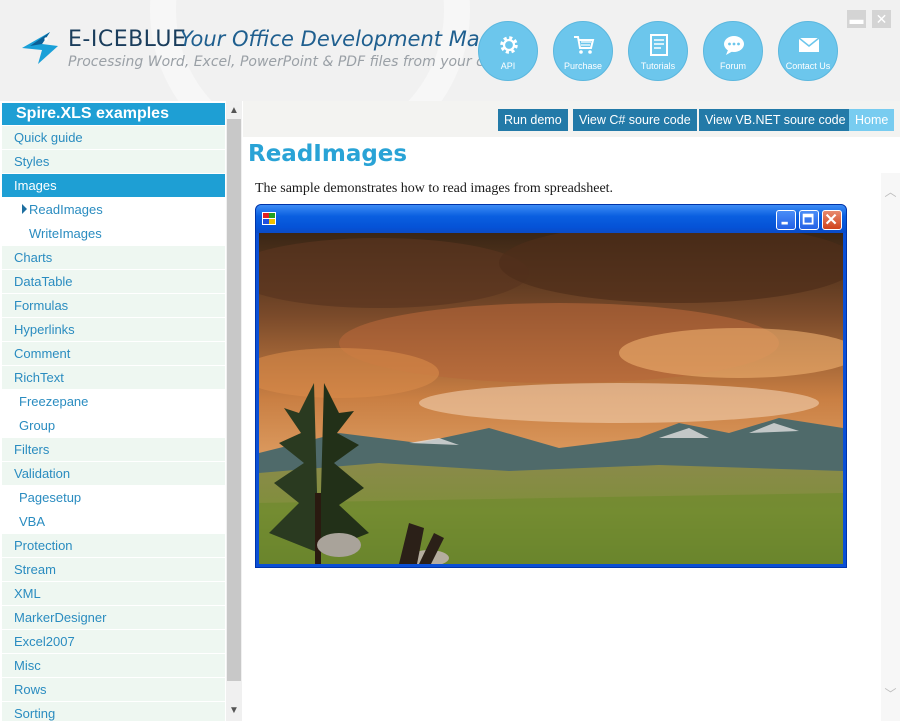 Image resolution: width=900 pixels, height=721 pixels. What do you see at coordinates (890, 191) in the screenshot?
I see `content-scroll-up-icon: ︿` at bounding box center [890, 191].